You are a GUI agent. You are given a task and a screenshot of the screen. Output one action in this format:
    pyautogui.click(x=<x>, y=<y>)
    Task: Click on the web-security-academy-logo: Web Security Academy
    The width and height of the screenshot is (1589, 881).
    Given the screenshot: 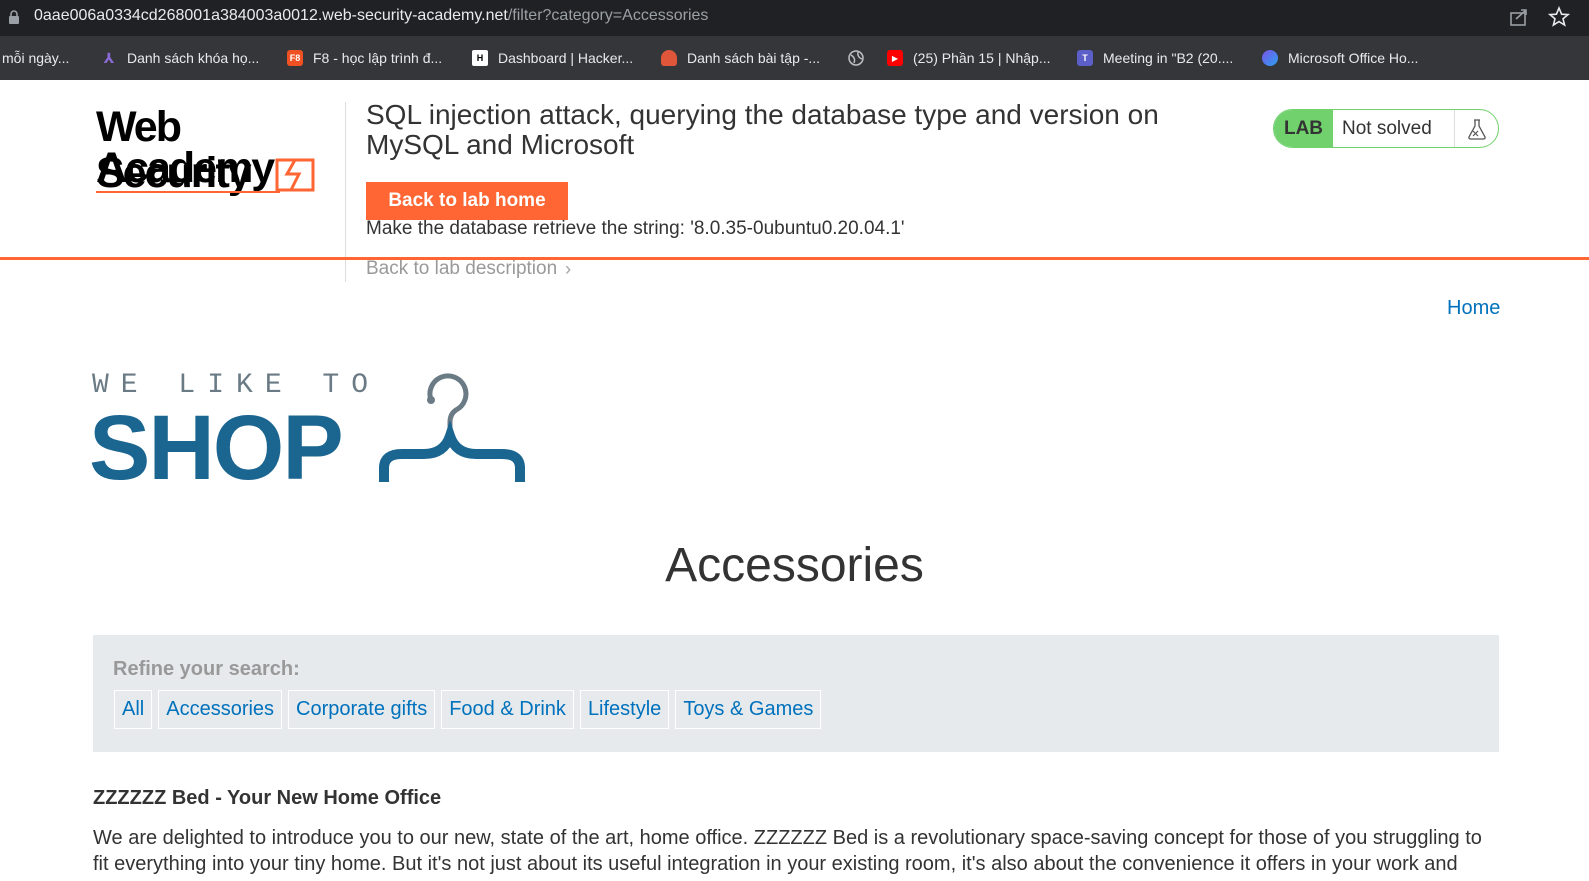 What is the action you would take?
    pyautogui.click(x=219, y=150)
    